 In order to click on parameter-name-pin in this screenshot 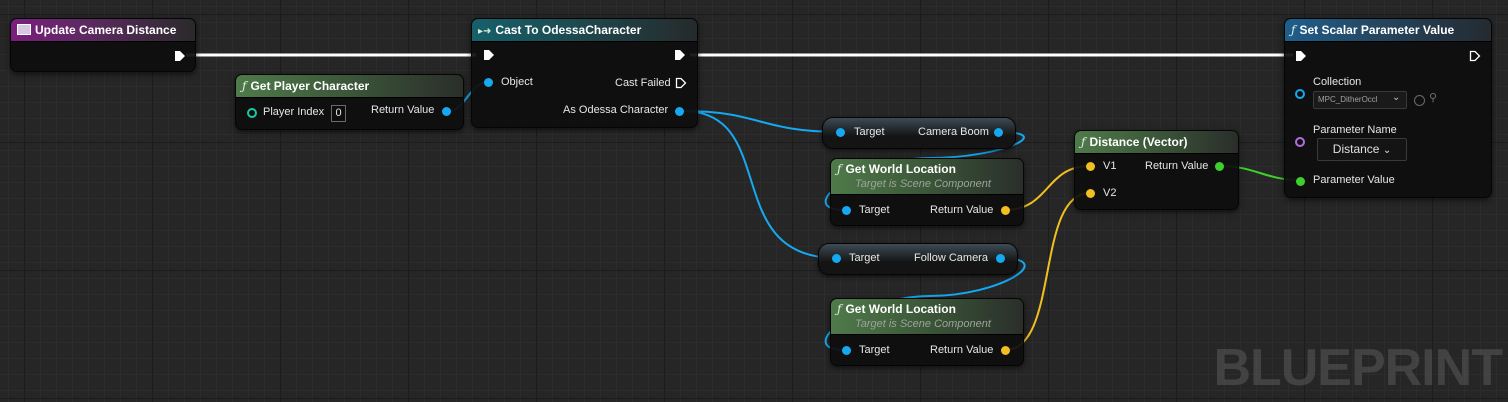, I will do `click(1300, 142)`.